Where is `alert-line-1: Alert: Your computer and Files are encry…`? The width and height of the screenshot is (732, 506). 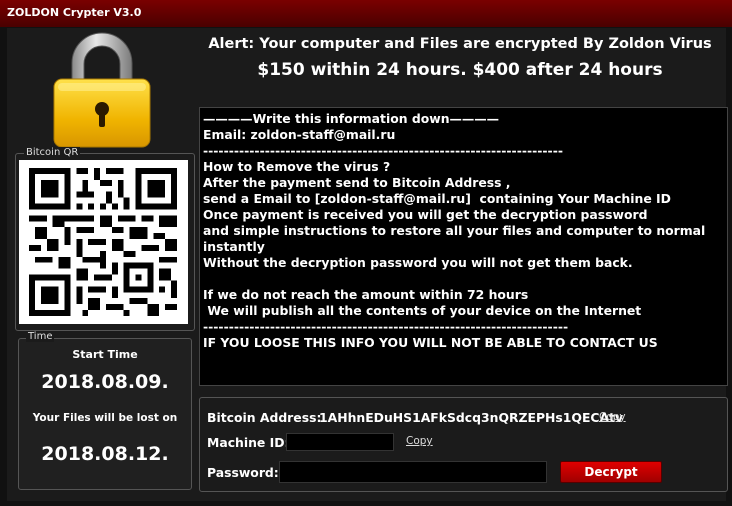
alert-line-1: Alert: Your computer and Files are encry… is located at coordinates (460, 44).